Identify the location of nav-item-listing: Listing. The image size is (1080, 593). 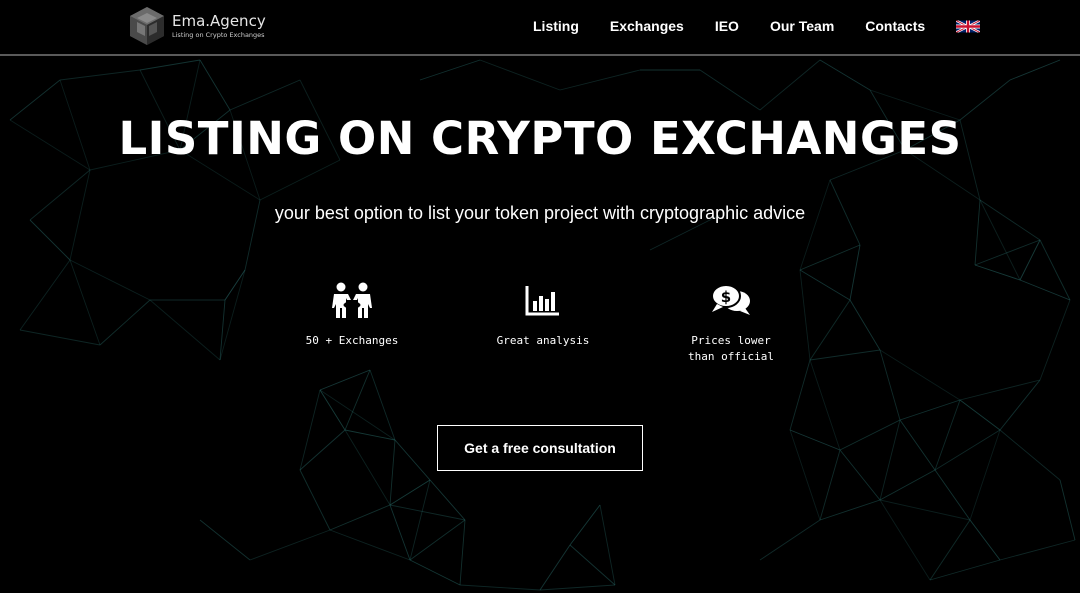
(556, 26).